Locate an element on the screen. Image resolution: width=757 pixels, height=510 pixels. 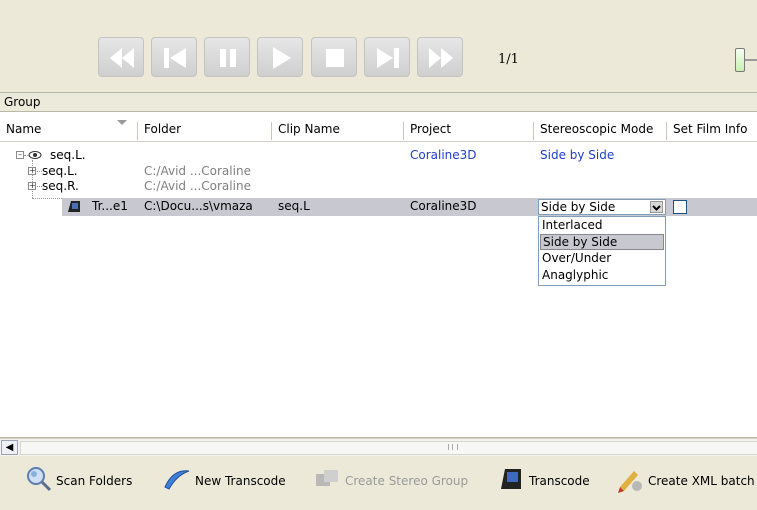
transcode-button: Transcode is located at coordinates (548, 479).